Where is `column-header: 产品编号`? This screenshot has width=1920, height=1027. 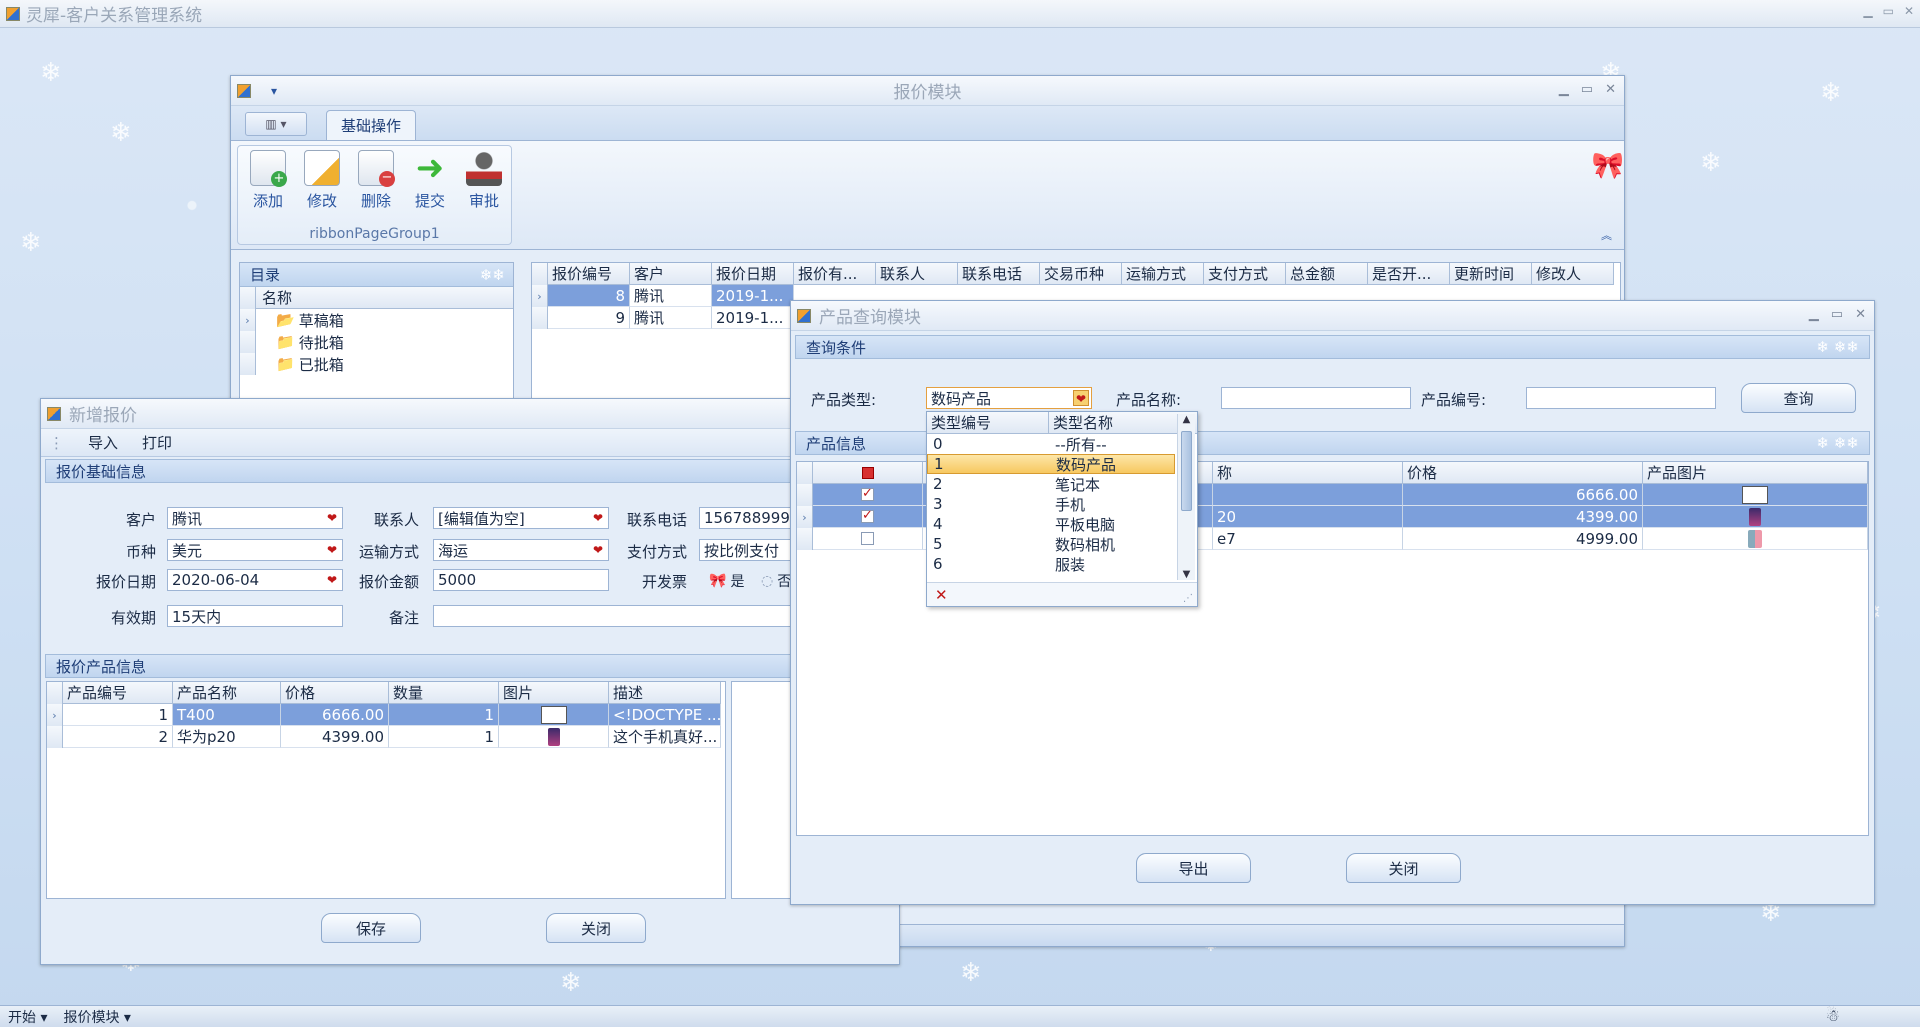 column-header: 产品编号 is located at coordinates (118, 693).